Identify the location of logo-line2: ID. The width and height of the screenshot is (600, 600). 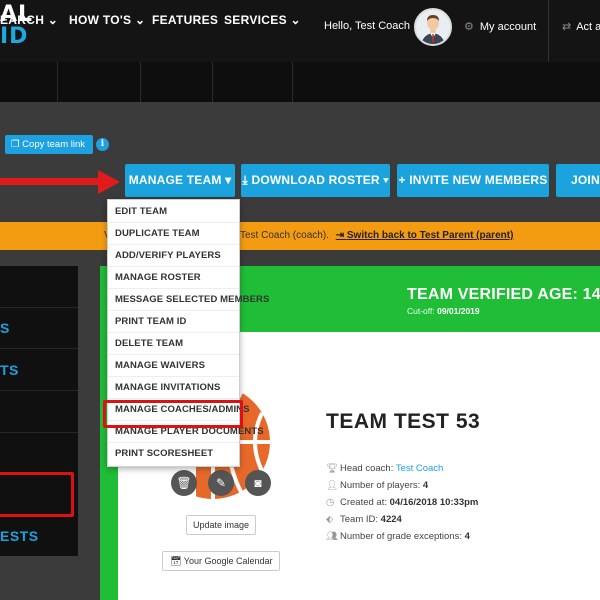
(14, 36).